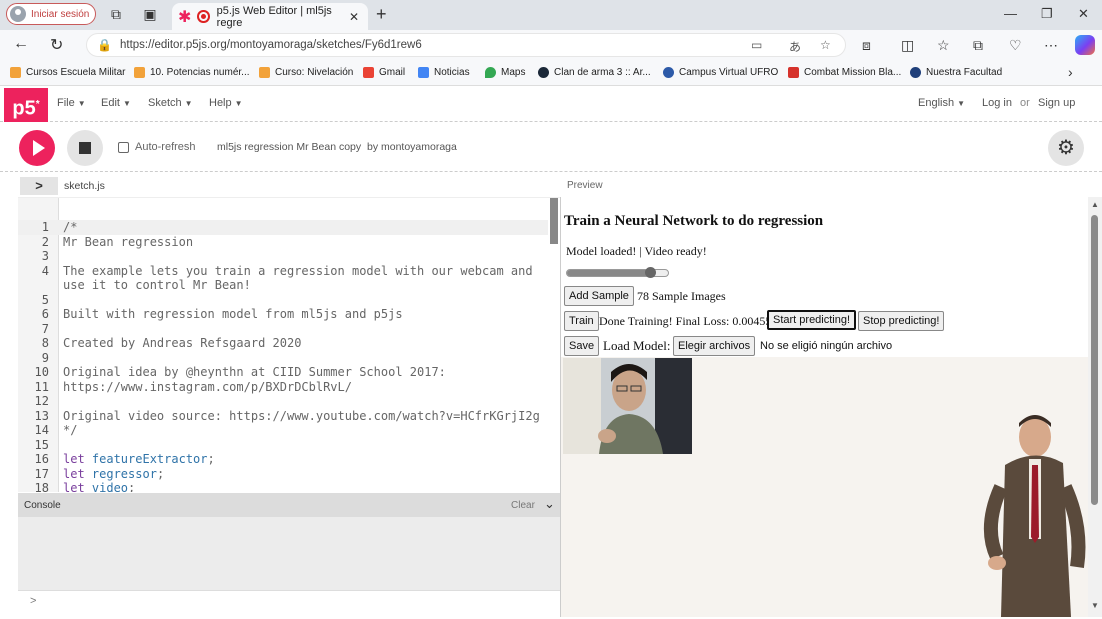 This screenshot has height=619, width=1102. What do you see at coordinates (978, 45) in the screenshot?
I see `collections-icon: ⧉` at bounding box center [978, 45].